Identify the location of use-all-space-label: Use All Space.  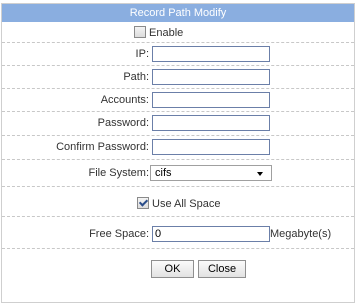
(186, 204).